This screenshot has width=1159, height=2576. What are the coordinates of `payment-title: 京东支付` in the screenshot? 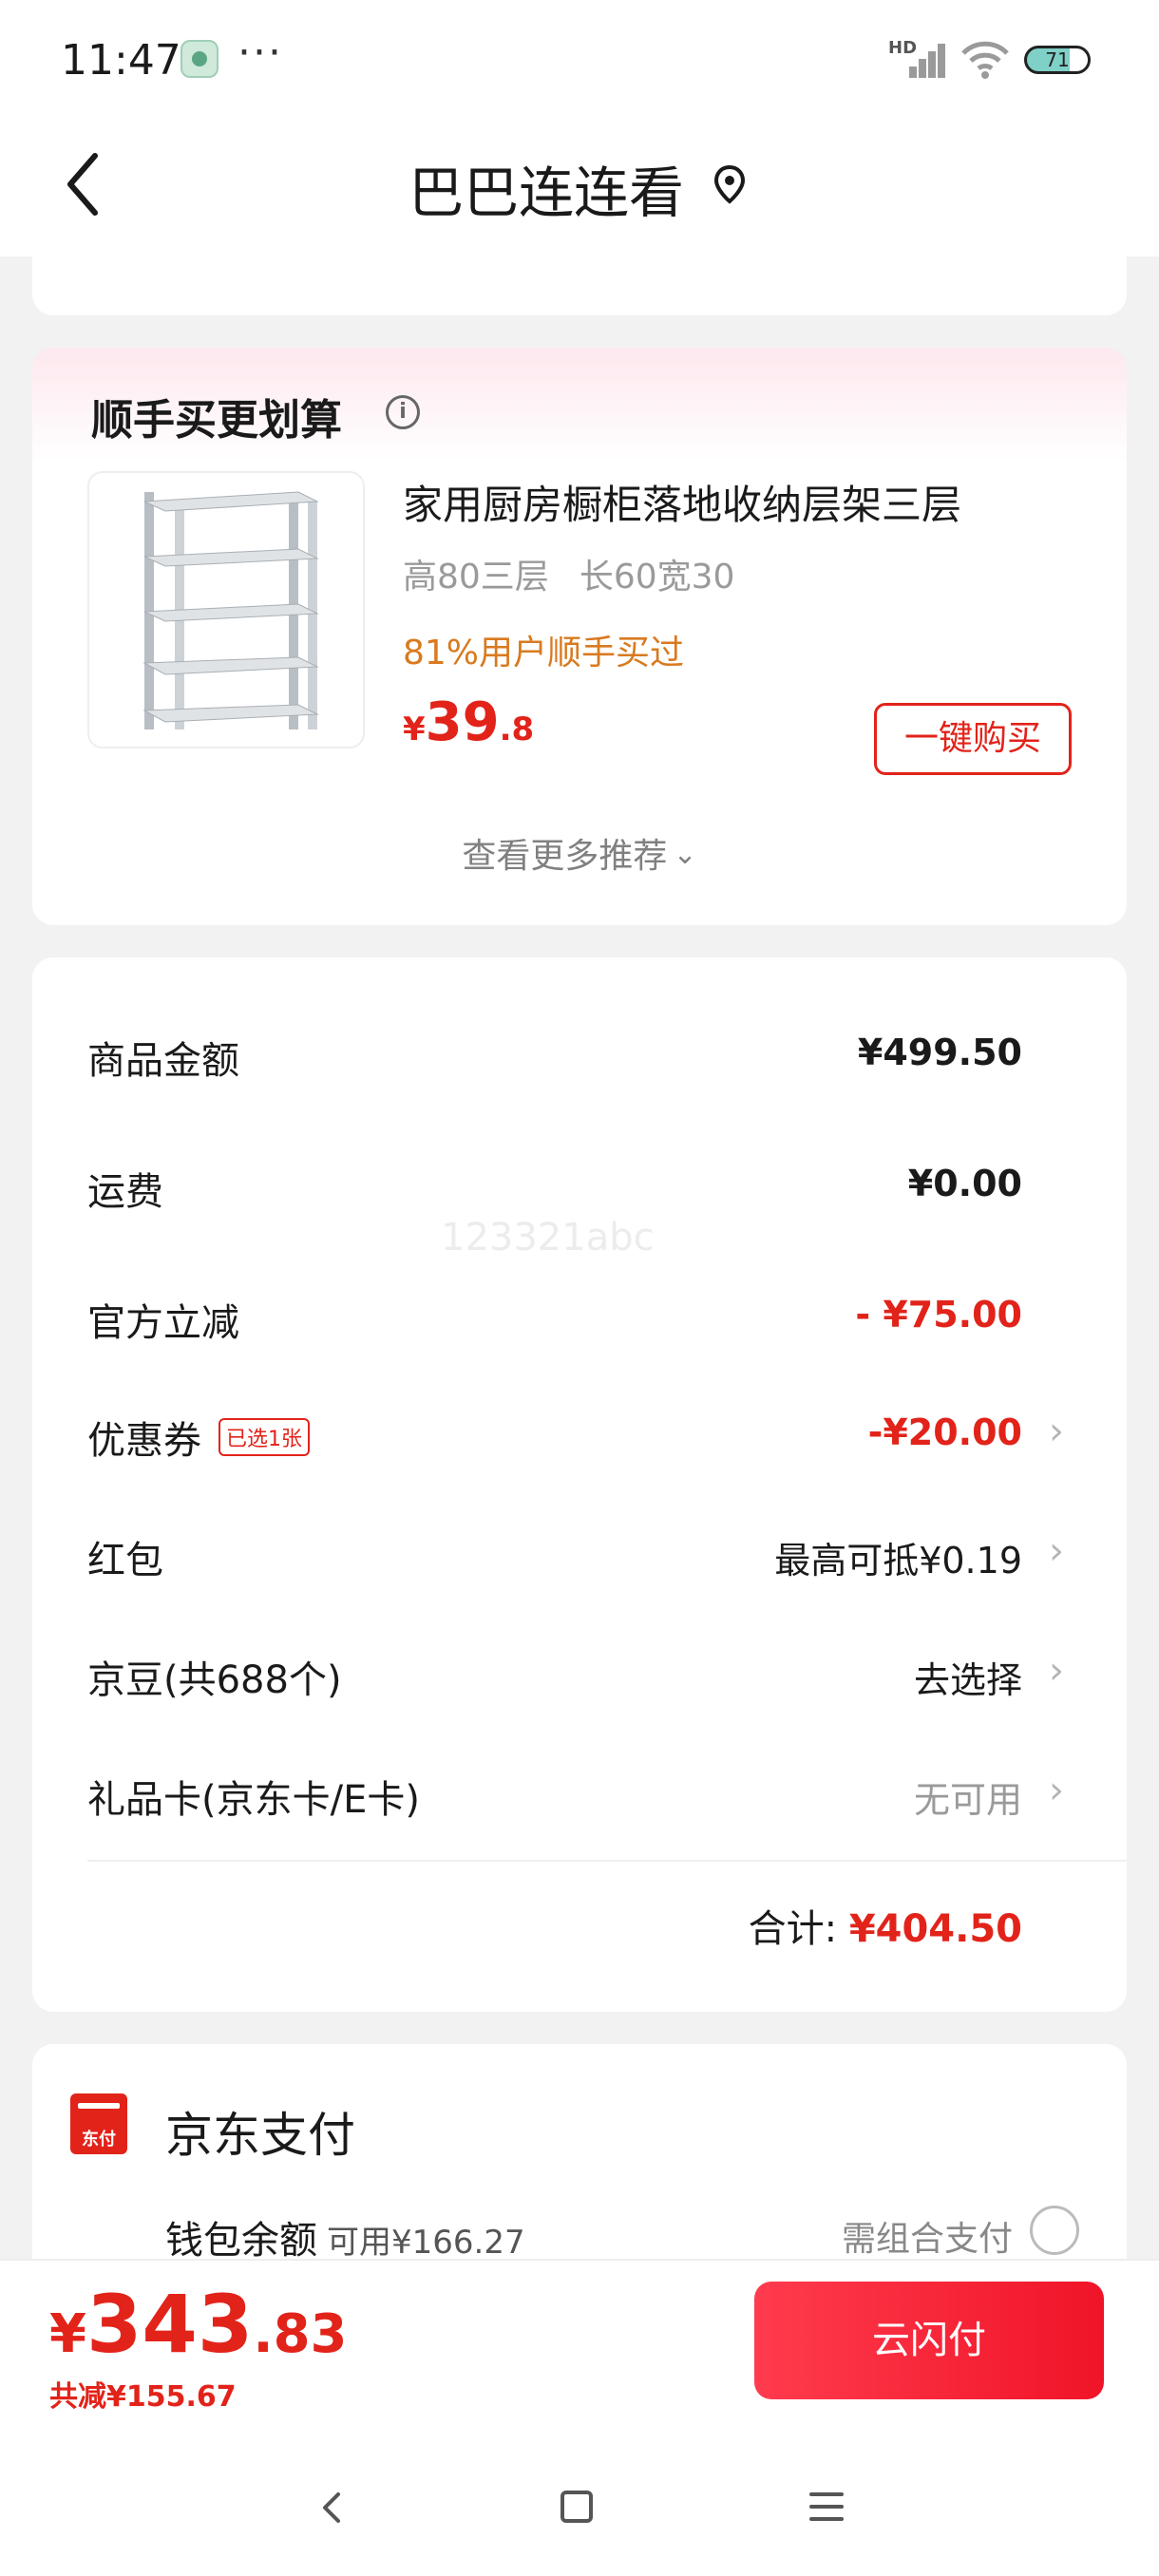 It's located at (260, 2135).